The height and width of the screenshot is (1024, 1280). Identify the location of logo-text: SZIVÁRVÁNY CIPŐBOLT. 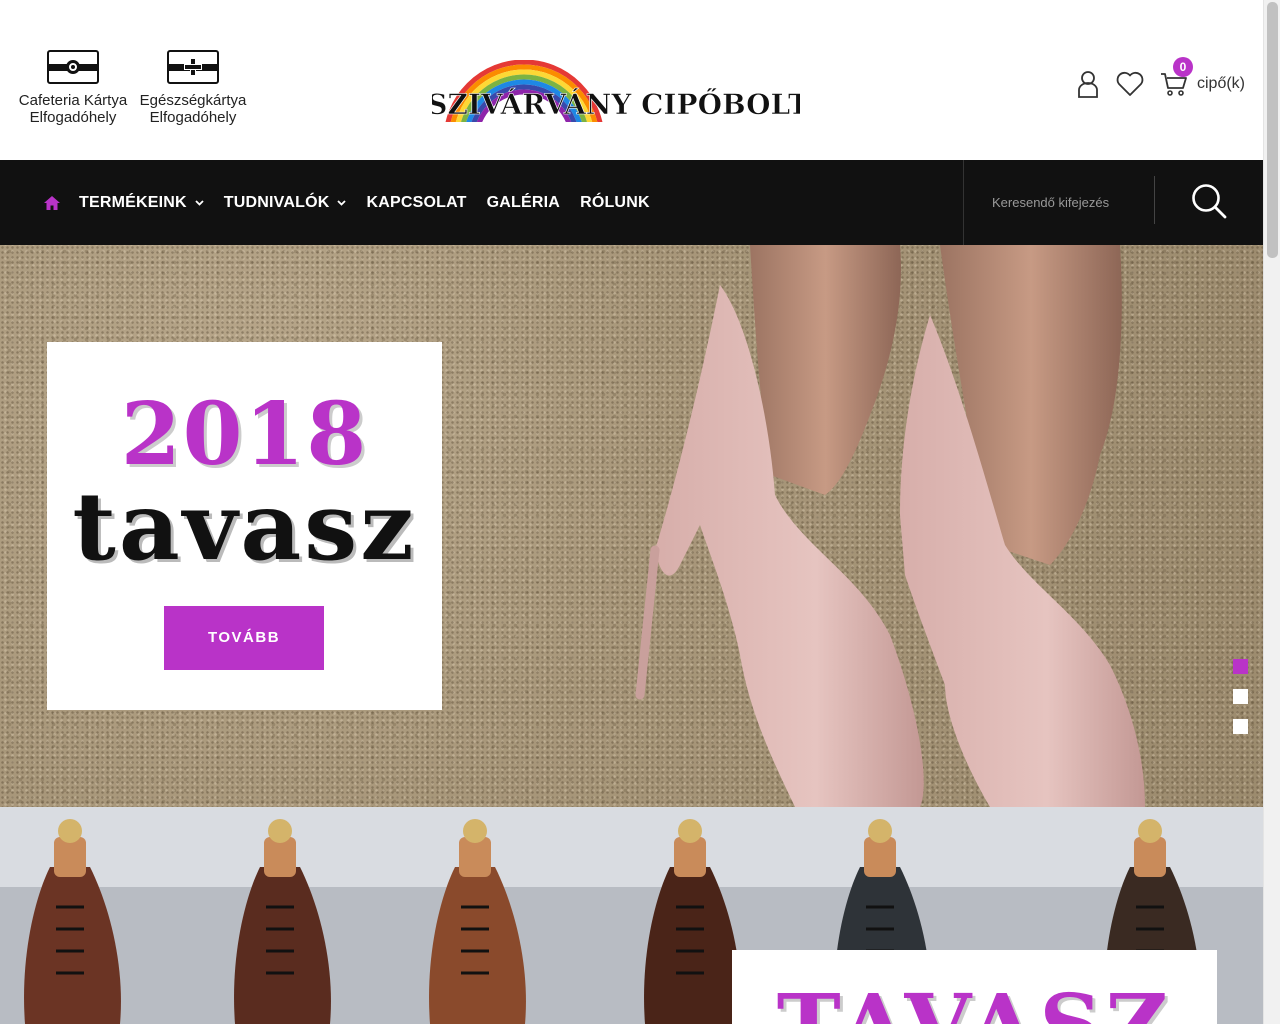
(616, 104).